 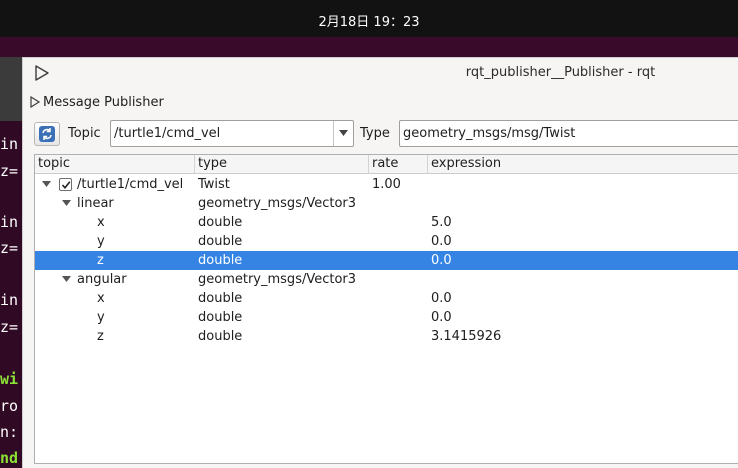 I want to click on plugin-header: Message Publisher, so click(x=96, y=102).